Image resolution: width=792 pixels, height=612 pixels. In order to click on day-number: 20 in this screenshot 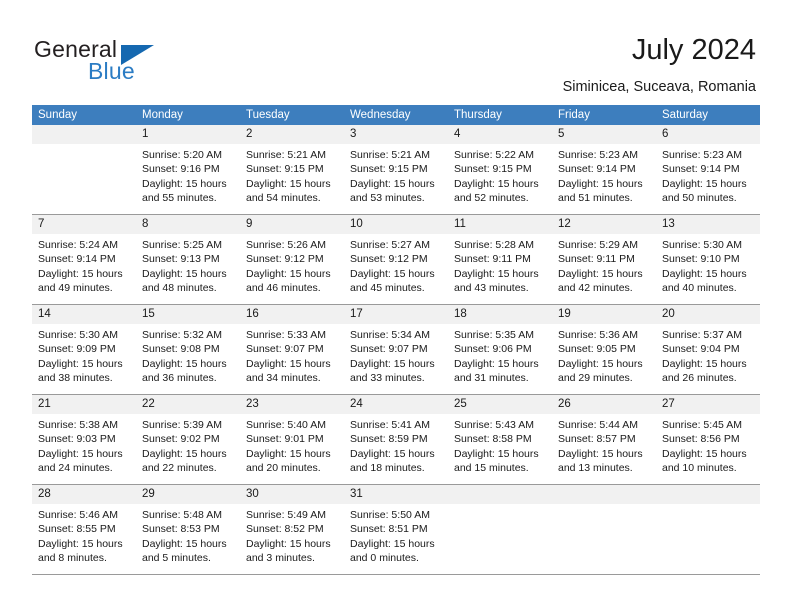, I will do `click(708, 314)`.